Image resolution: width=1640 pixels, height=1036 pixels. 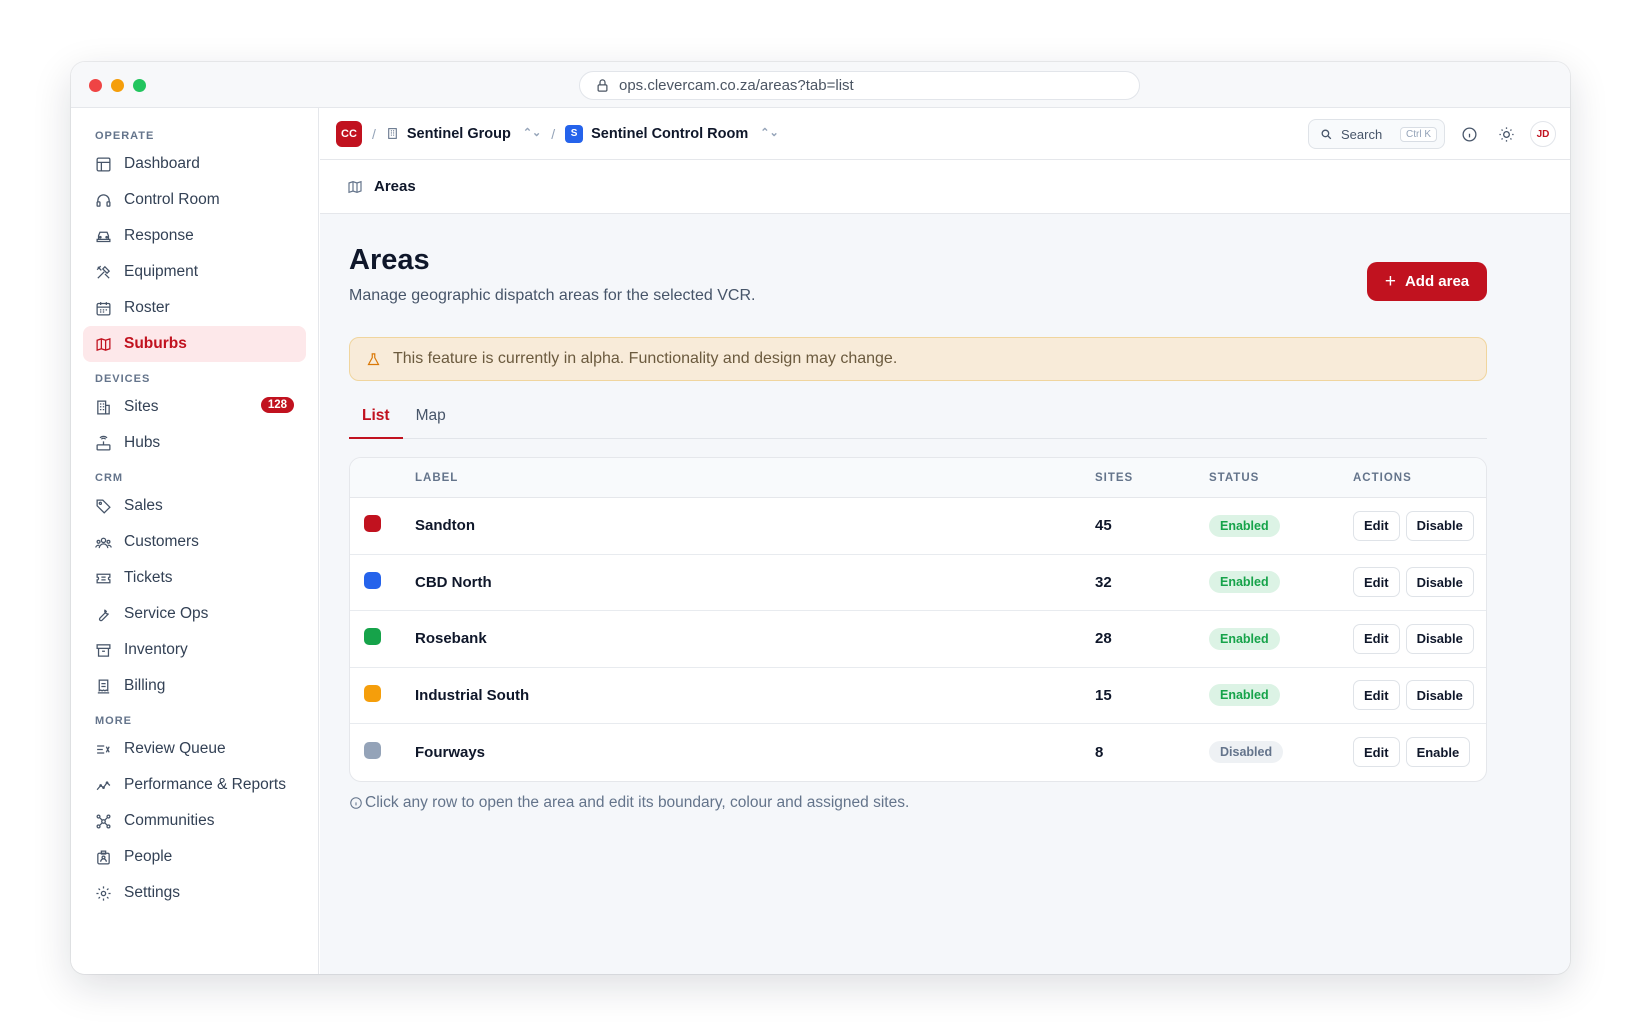 What do you see at coordinates (1438, 752) in the screenshot?
I see `toggle-area-button: Enable` at bounding box center [1438, 752].